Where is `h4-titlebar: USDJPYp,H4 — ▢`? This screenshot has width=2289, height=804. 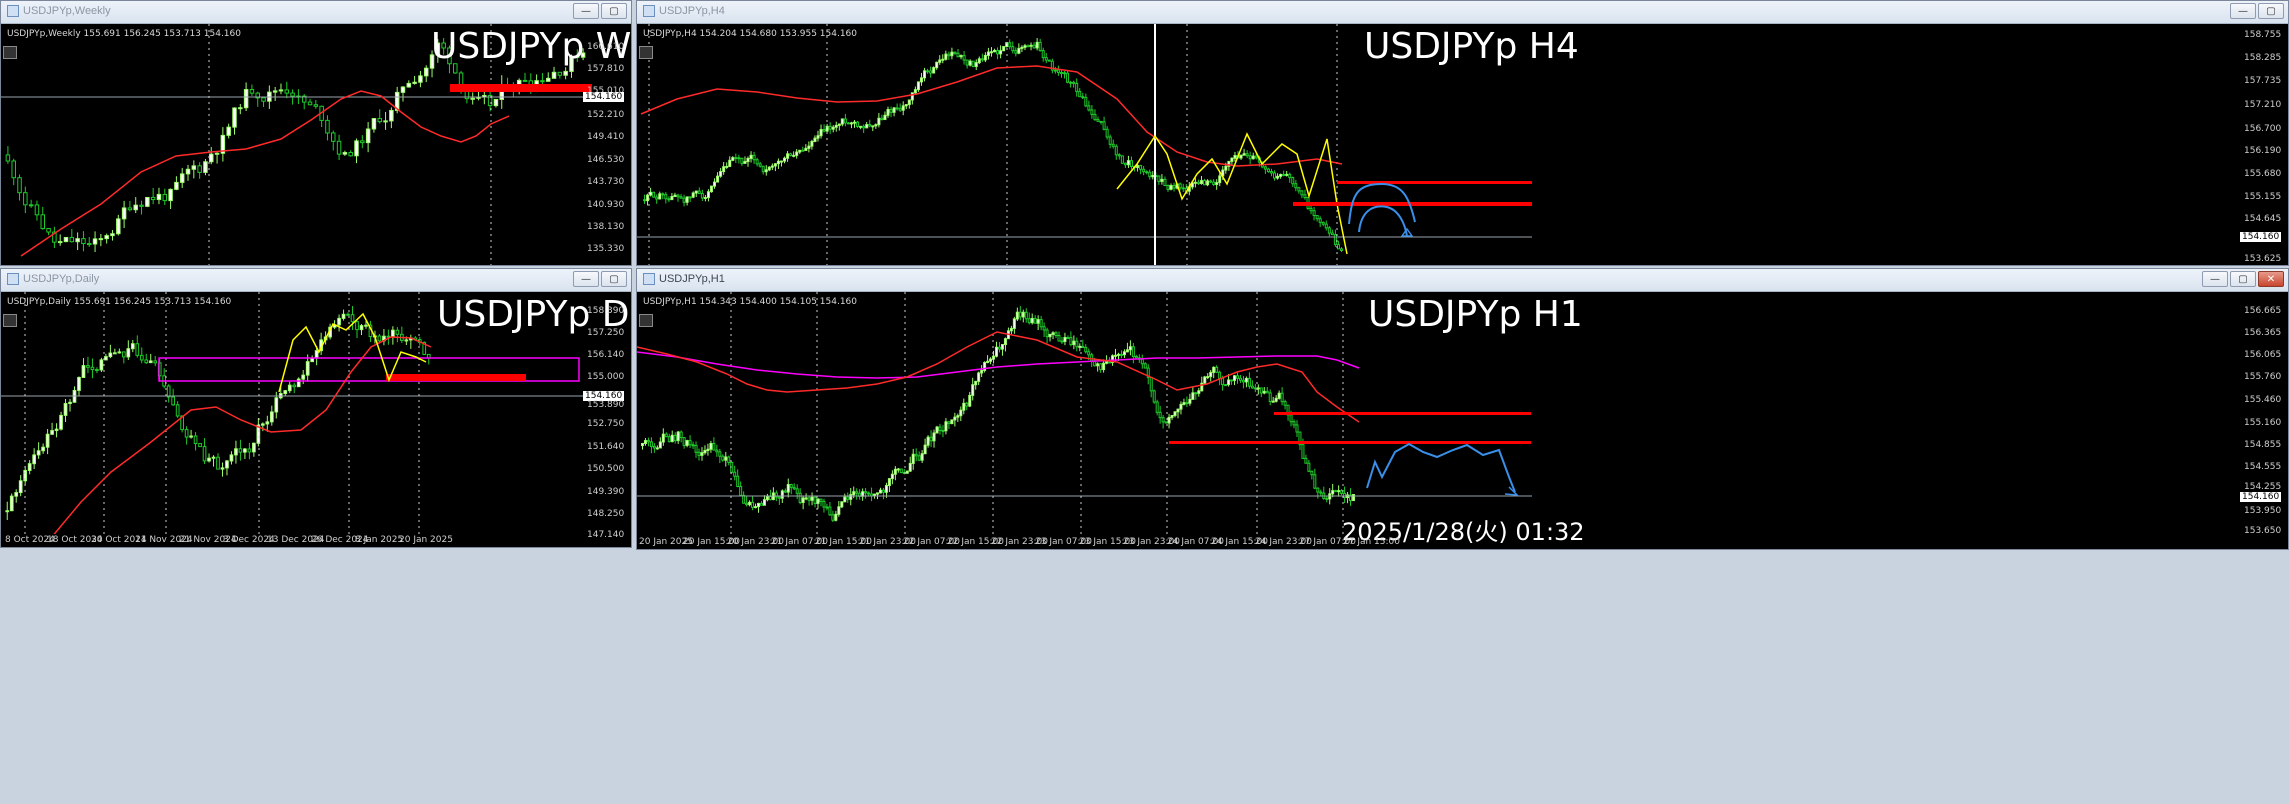 h4-titlebar: USDJPYp,H4 — ▢ is located at coordinates (1462, 12).